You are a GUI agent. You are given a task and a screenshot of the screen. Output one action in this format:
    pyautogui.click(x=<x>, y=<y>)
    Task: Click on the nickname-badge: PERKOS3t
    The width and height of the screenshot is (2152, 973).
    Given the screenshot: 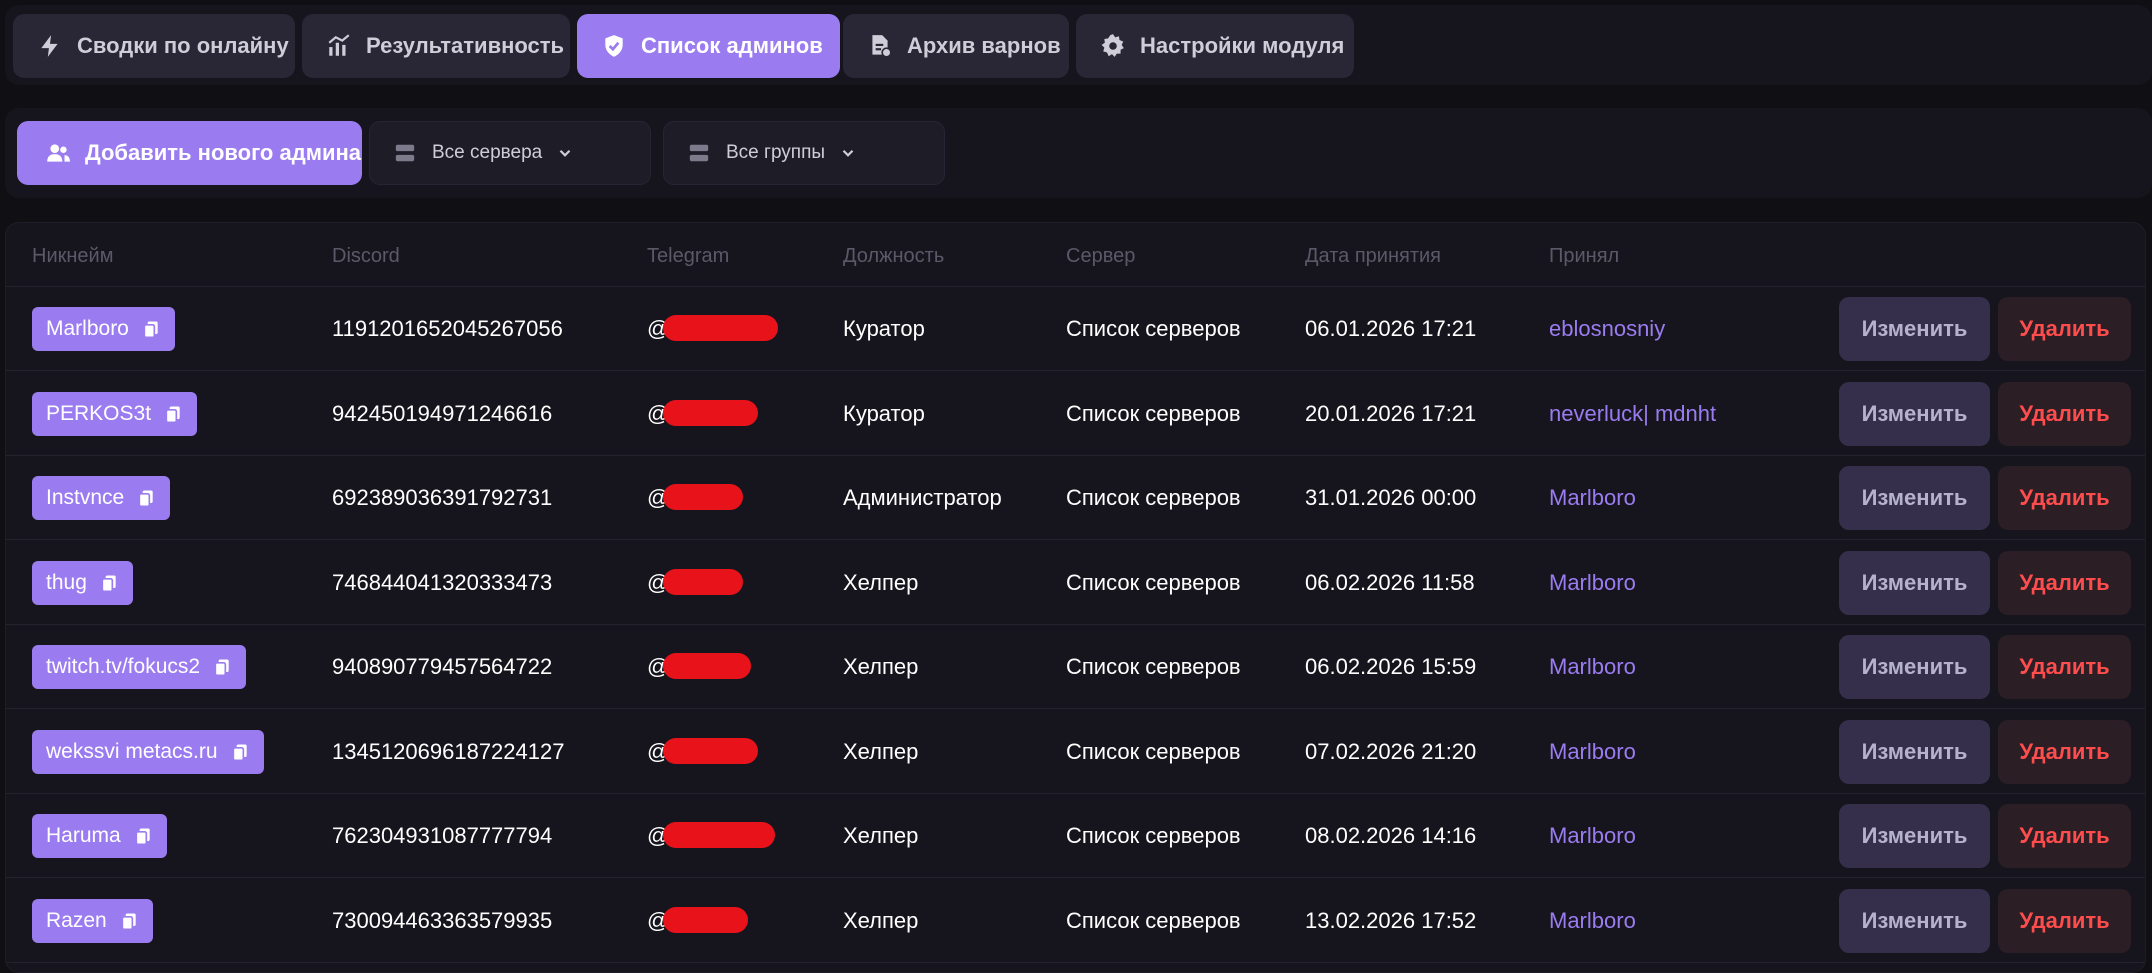 What is the action you would take?
    pyautogui.click(x=115, y=413)
    